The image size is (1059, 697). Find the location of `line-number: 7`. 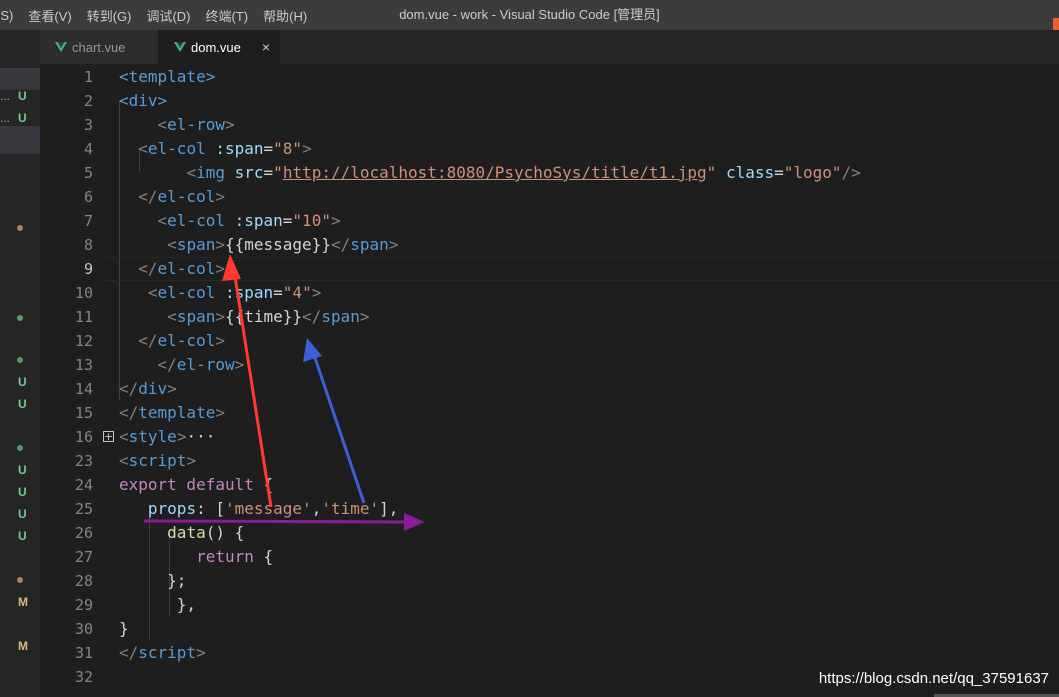

line-number: 7 is located at coordinates (88, 221).